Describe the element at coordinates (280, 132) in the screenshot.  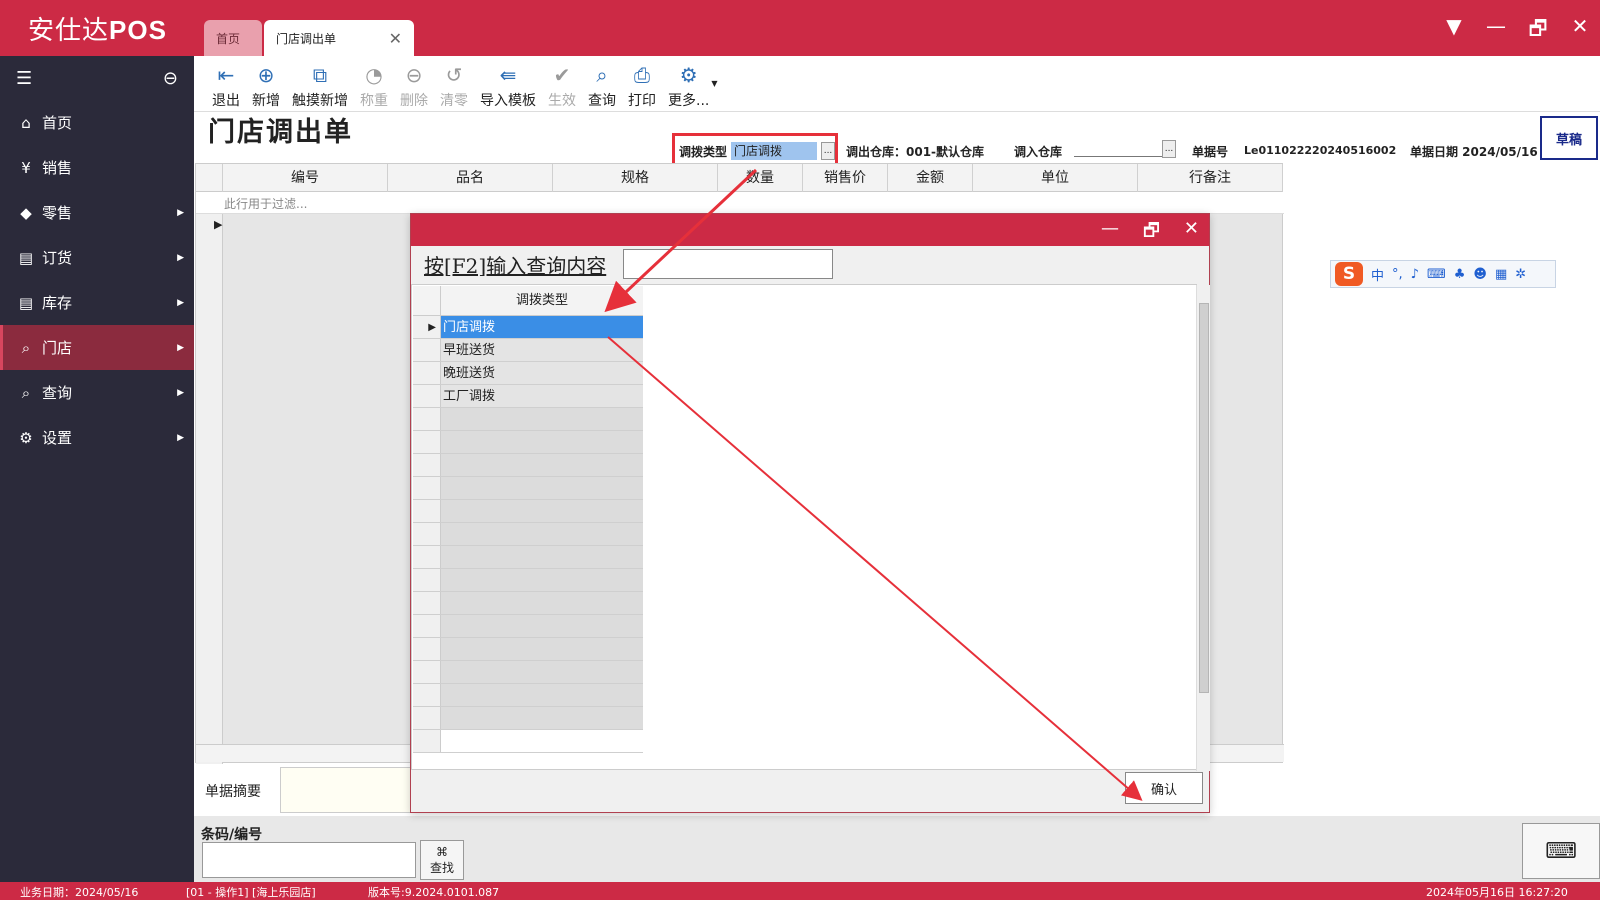
I see `page-title: 门店调出单` at that location.